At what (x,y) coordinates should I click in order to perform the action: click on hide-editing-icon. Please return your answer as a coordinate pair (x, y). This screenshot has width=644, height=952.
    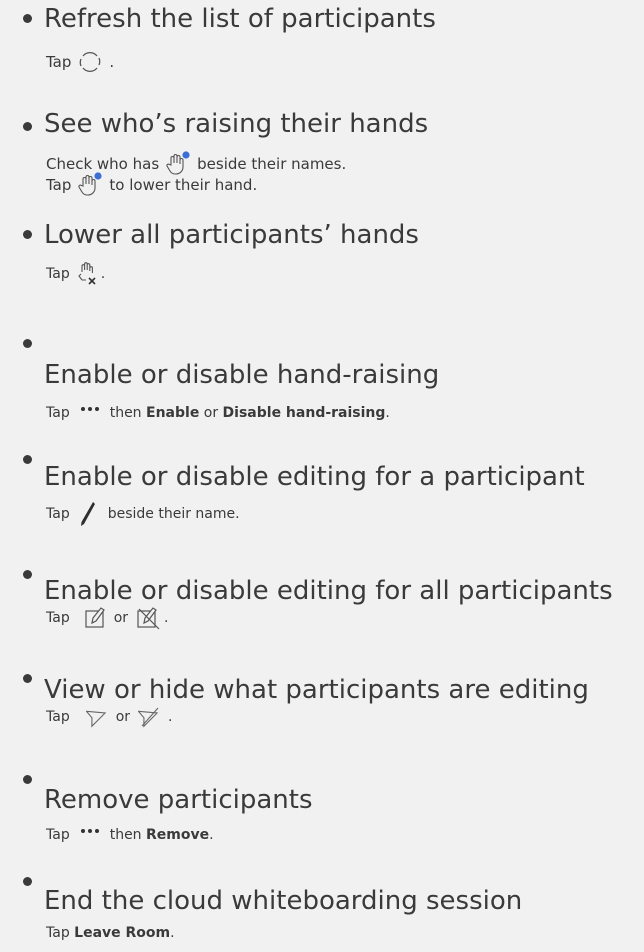
    Looking at the image, I should click on (150, 717).